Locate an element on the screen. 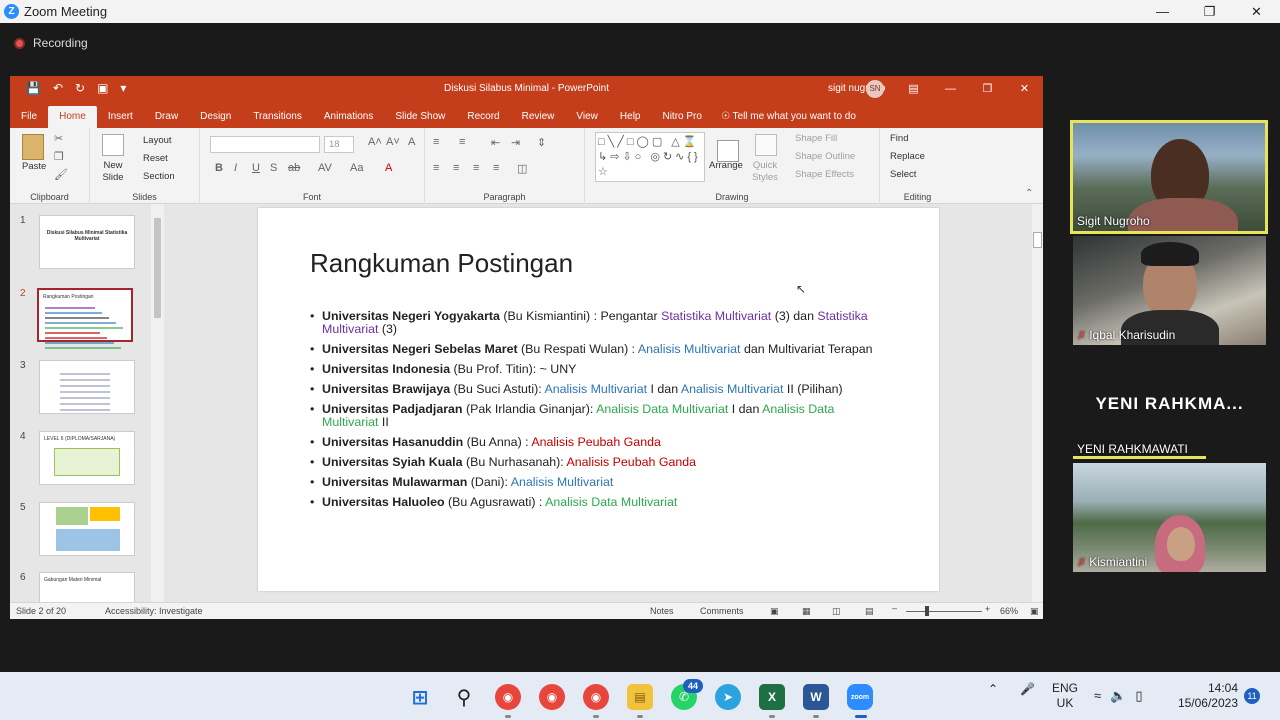 This screenshot has width=1280, height=720. ppt-restore-icon: ❐ is located at coordinates (987, 89).